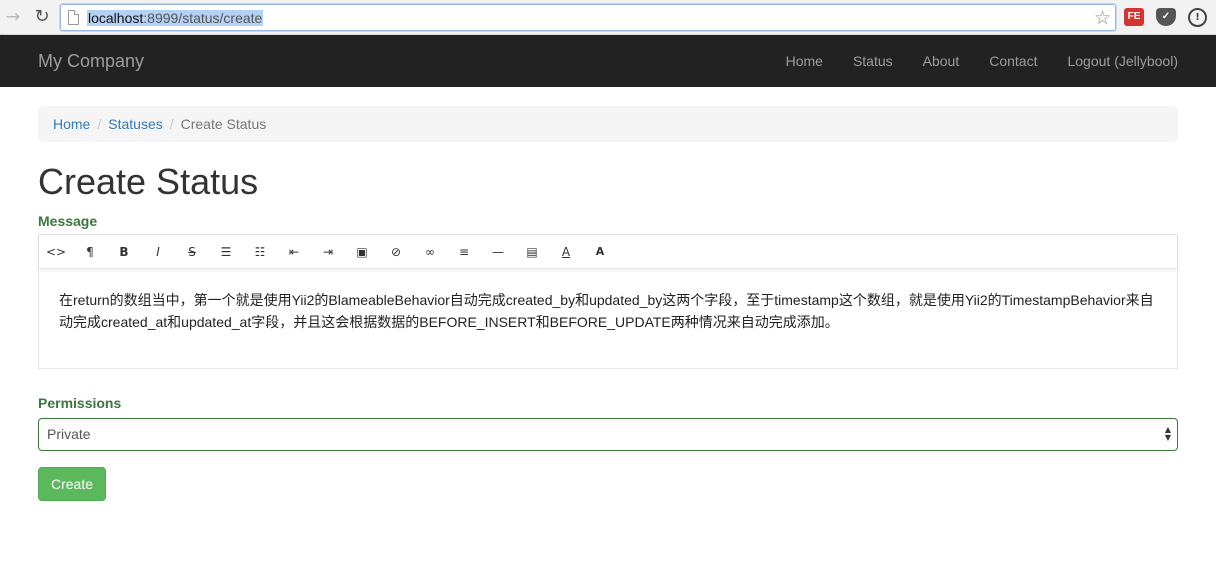  What do you see at coordinates (80, 403) in the screenshot?
I see `permissions-label: Permissions` at bounding box center [80, 403].